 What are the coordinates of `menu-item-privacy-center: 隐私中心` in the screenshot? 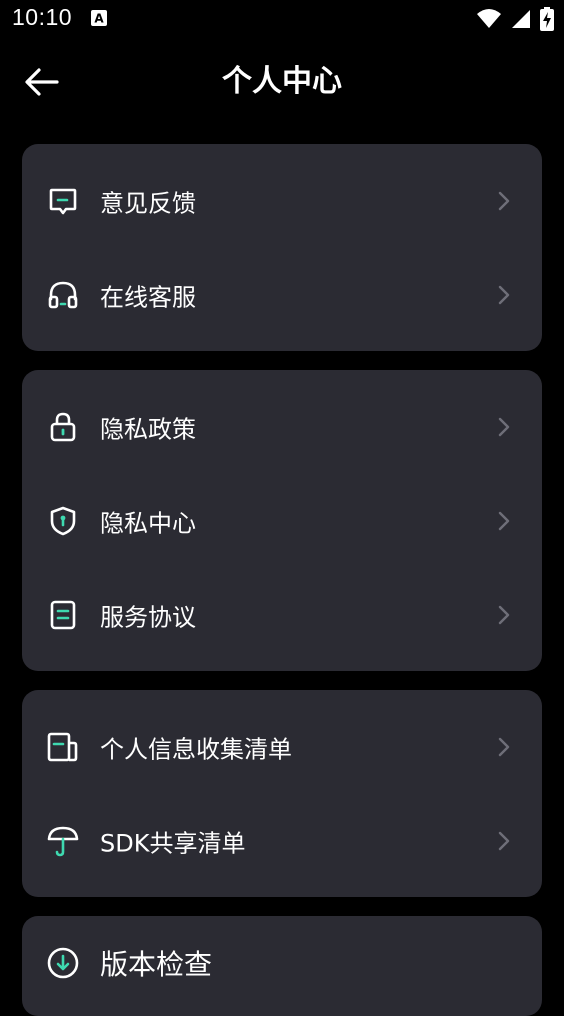 It's located at (282, 521).